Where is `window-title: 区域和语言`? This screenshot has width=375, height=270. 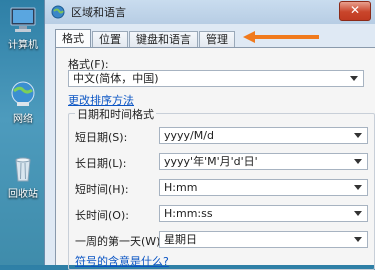 window-title: 区域和语言 is located at coordinates (98, 12).